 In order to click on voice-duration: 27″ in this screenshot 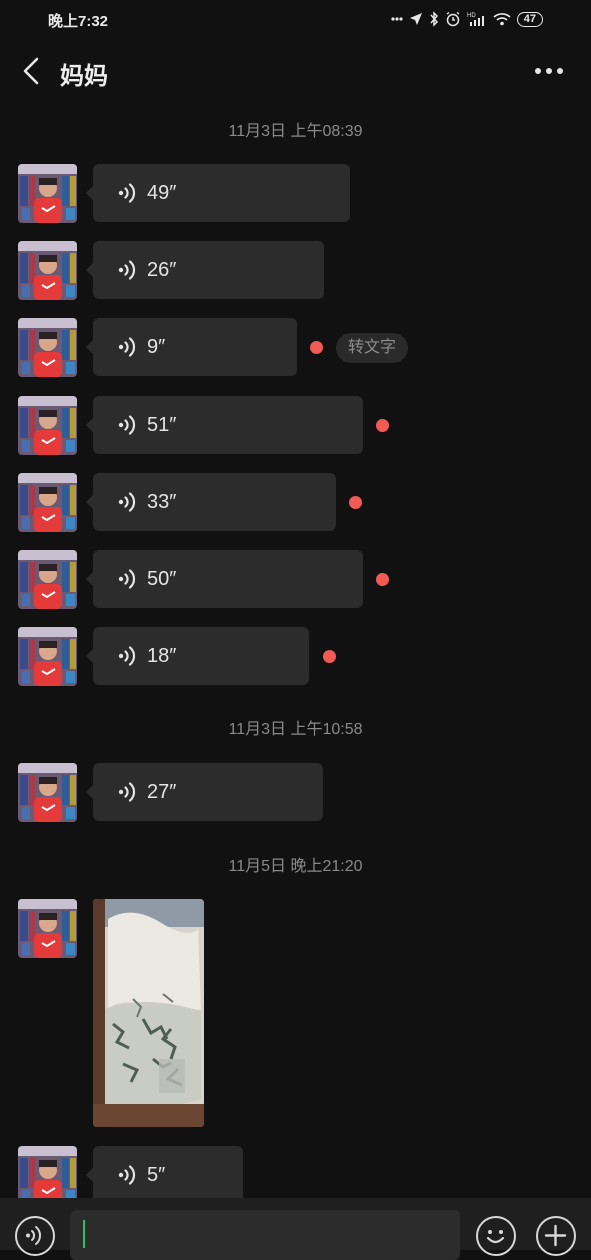, I will do `click(162, 792)`.